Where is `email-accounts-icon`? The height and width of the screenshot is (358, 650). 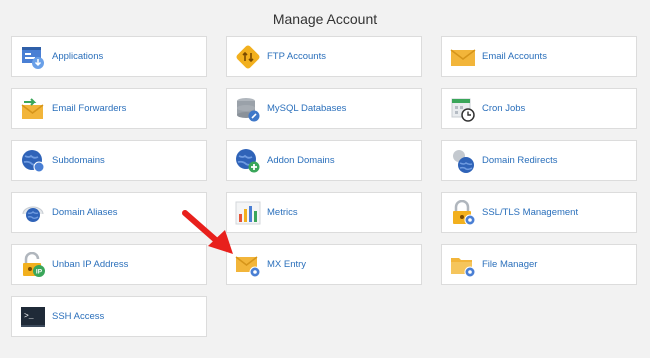 email-accounts-icon is located at coordinates (463, 57).